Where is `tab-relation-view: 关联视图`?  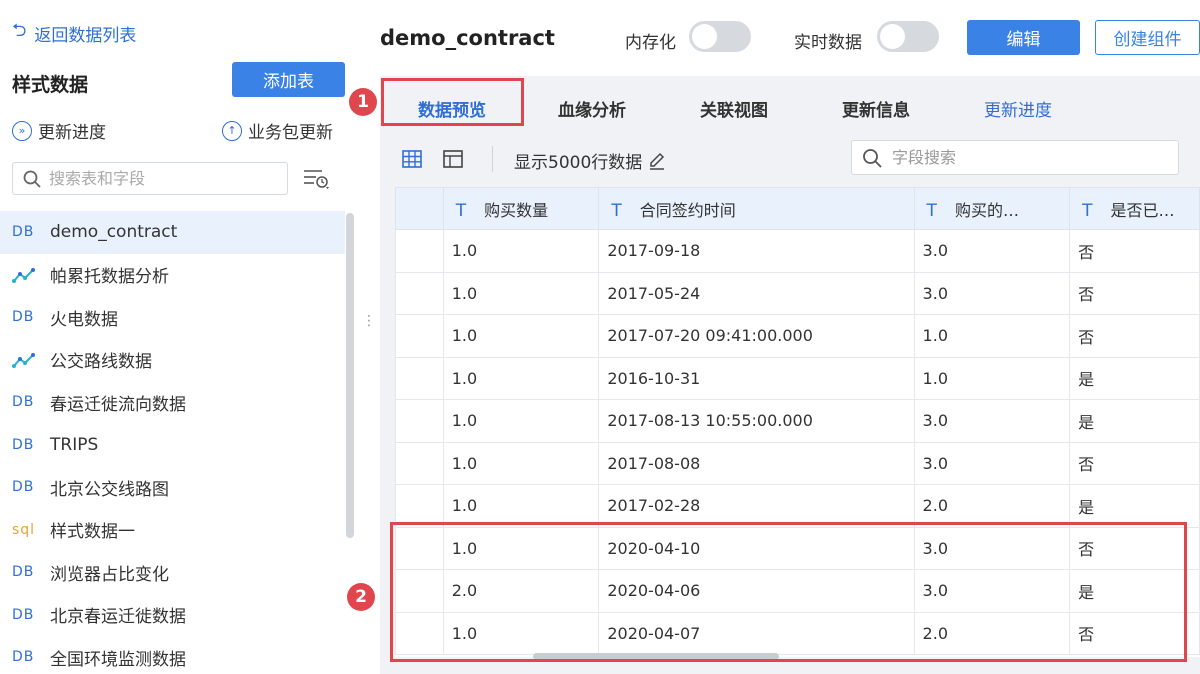
tab-relation-view: 关联视图 is located at coordinates (734, 108).